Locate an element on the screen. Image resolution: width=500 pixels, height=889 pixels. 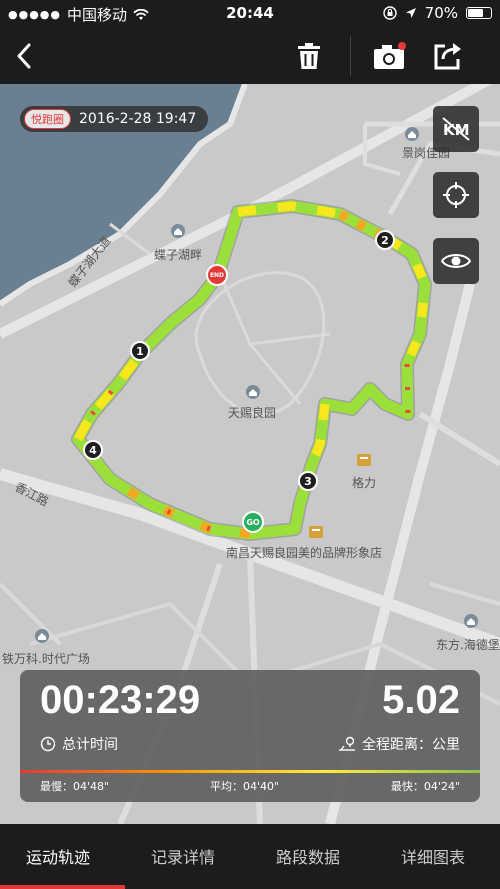
share-icon is located at coordinates (447, 56).